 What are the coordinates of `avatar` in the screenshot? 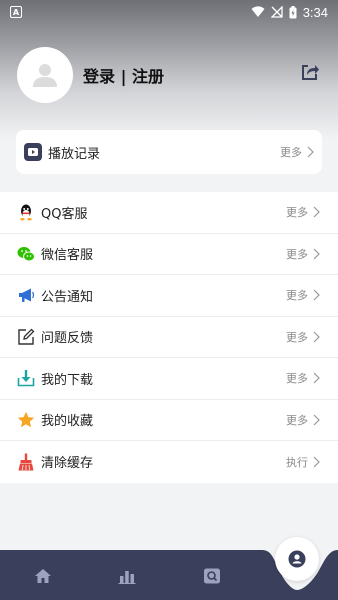 It's located at (45, 75).